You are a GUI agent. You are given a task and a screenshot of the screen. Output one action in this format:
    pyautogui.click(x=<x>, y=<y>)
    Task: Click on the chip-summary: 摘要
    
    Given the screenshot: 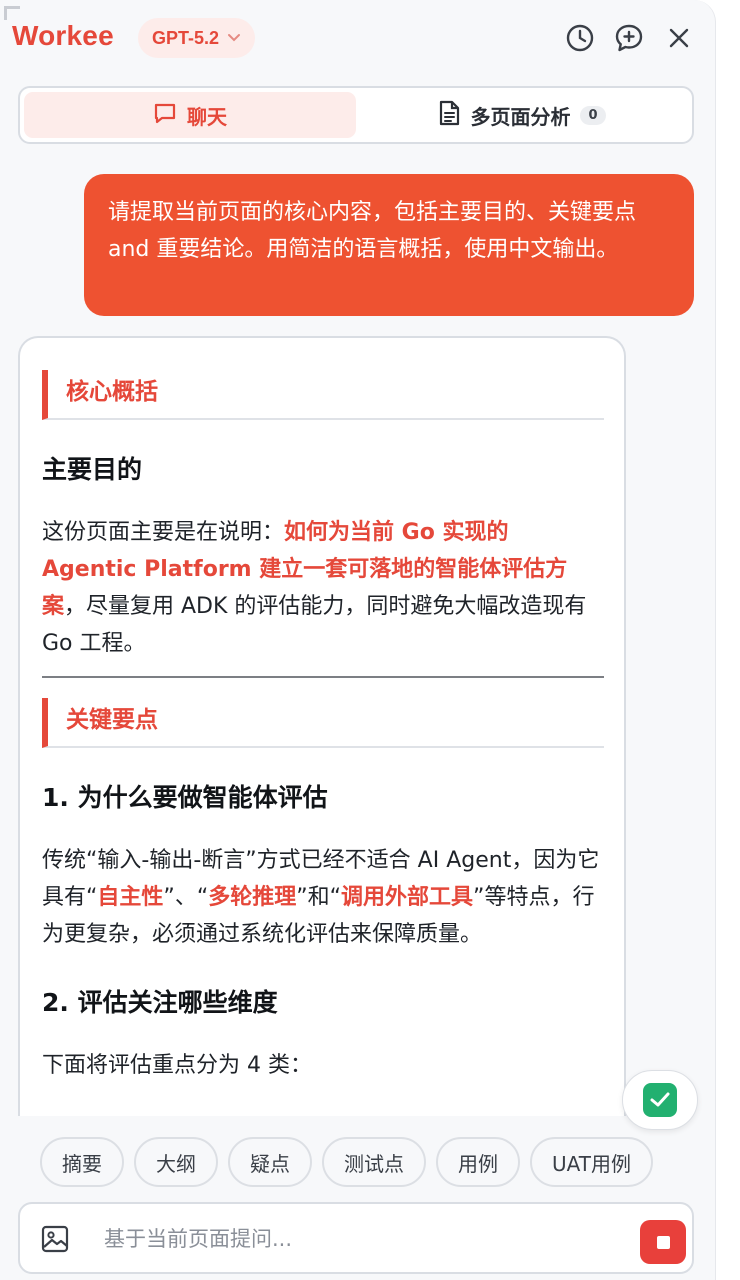 What is the action you would take?
    pyautogui.click(x=82, y=1162)
    